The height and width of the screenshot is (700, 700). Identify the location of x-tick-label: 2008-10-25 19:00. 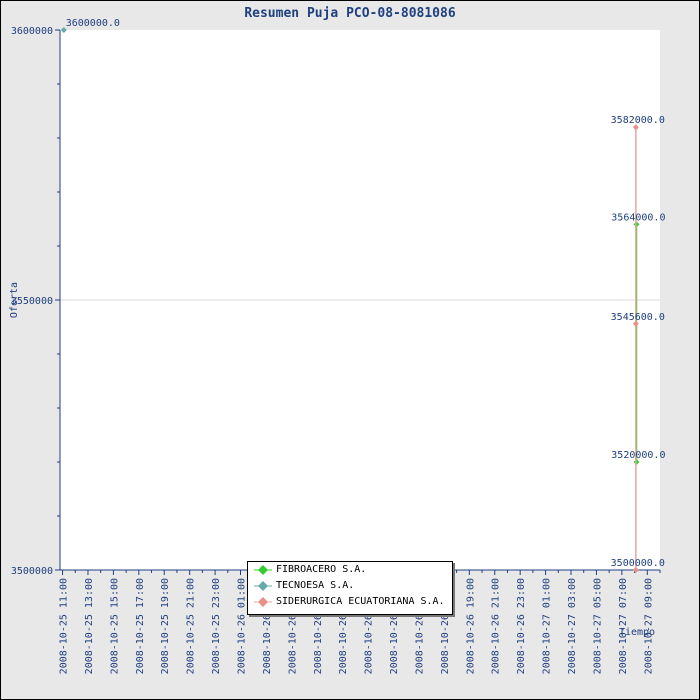
(165, 626).